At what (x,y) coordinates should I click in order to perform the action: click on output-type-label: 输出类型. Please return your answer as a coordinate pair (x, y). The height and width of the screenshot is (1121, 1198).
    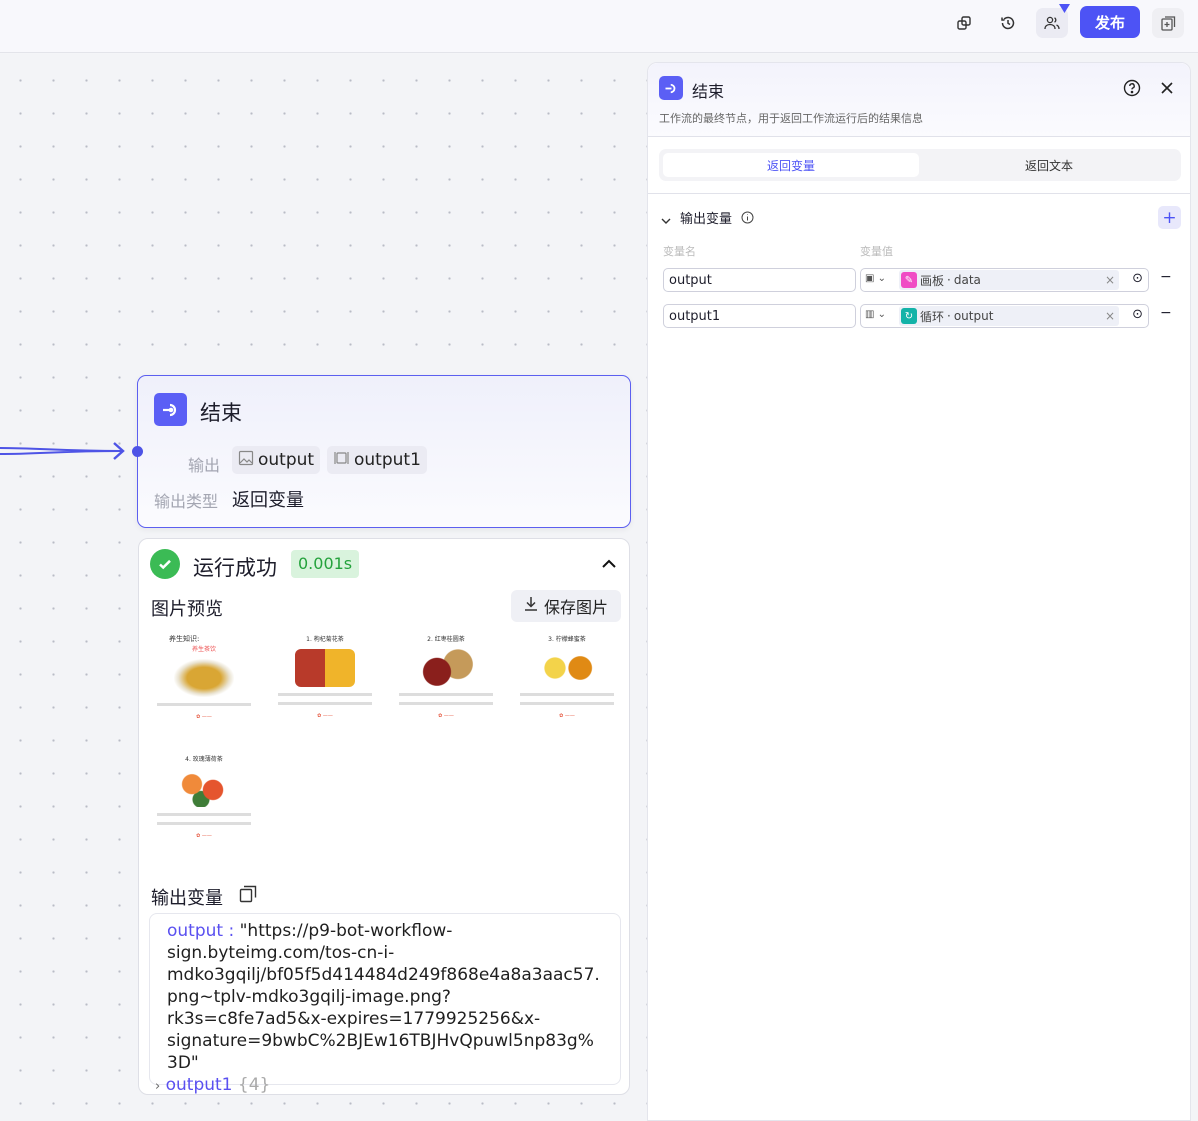
    Looking at the image, I should click on (186, 501).